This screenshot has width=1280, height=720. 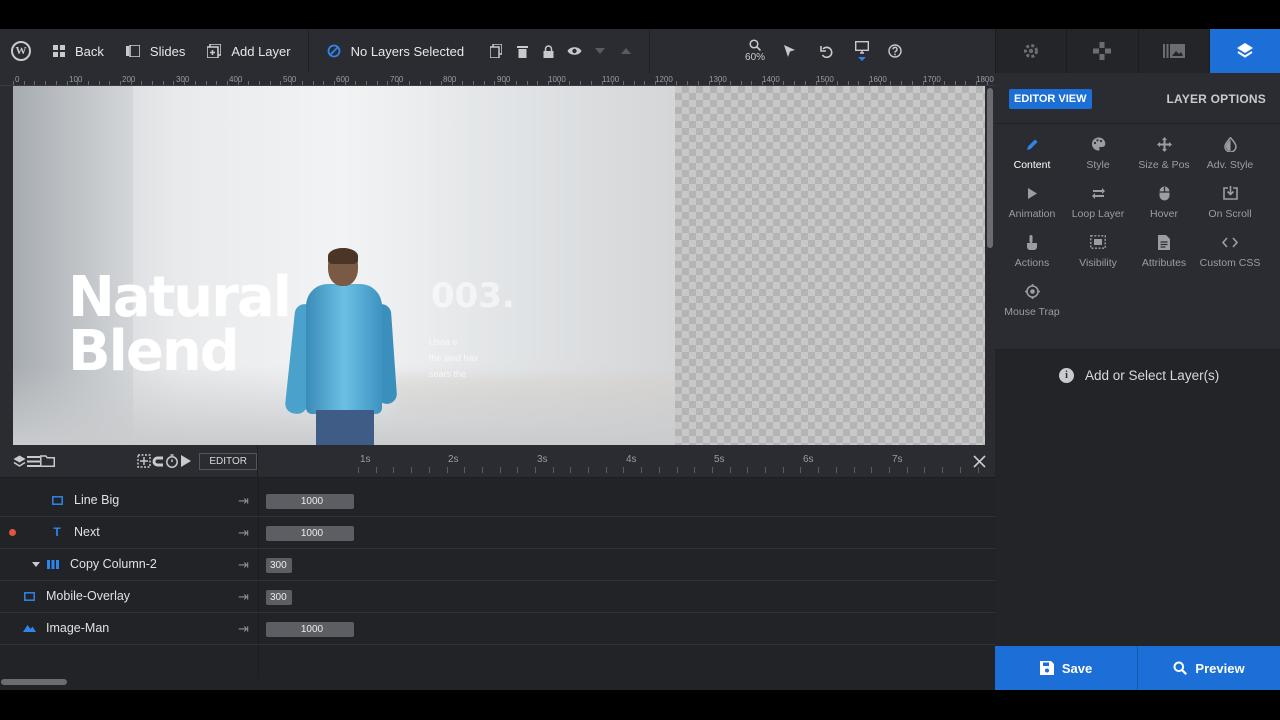 I want to click on magnet-snap-button, so click(x=158, y=461).